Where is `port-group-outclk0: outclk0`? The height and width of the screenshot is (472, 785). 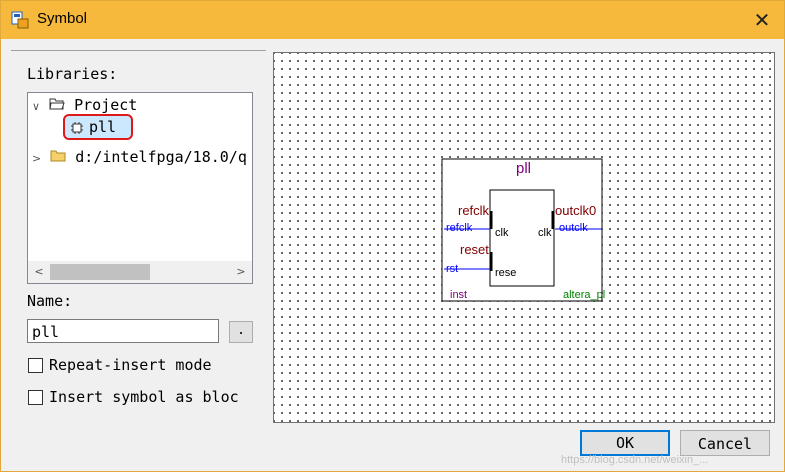
port-group-outclk0: outclk0 is located at coordinates (575, 210).